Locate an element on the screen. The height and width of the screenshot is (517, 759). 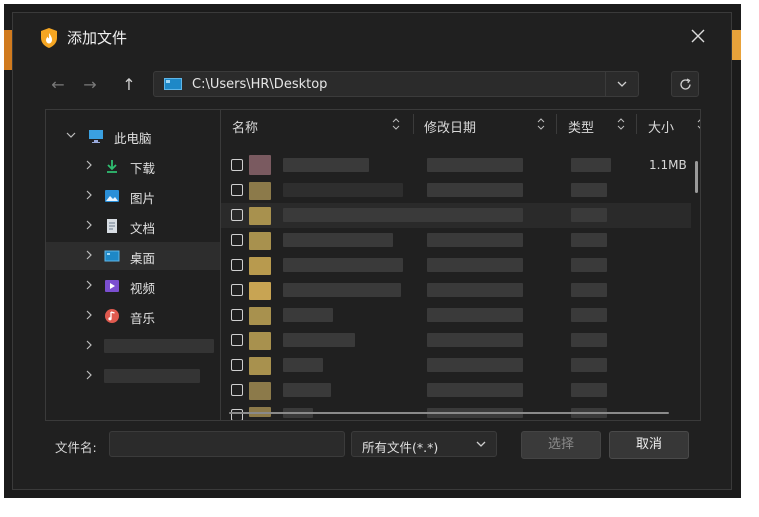
column-size: 大小 is located at coordinates (661, 126).